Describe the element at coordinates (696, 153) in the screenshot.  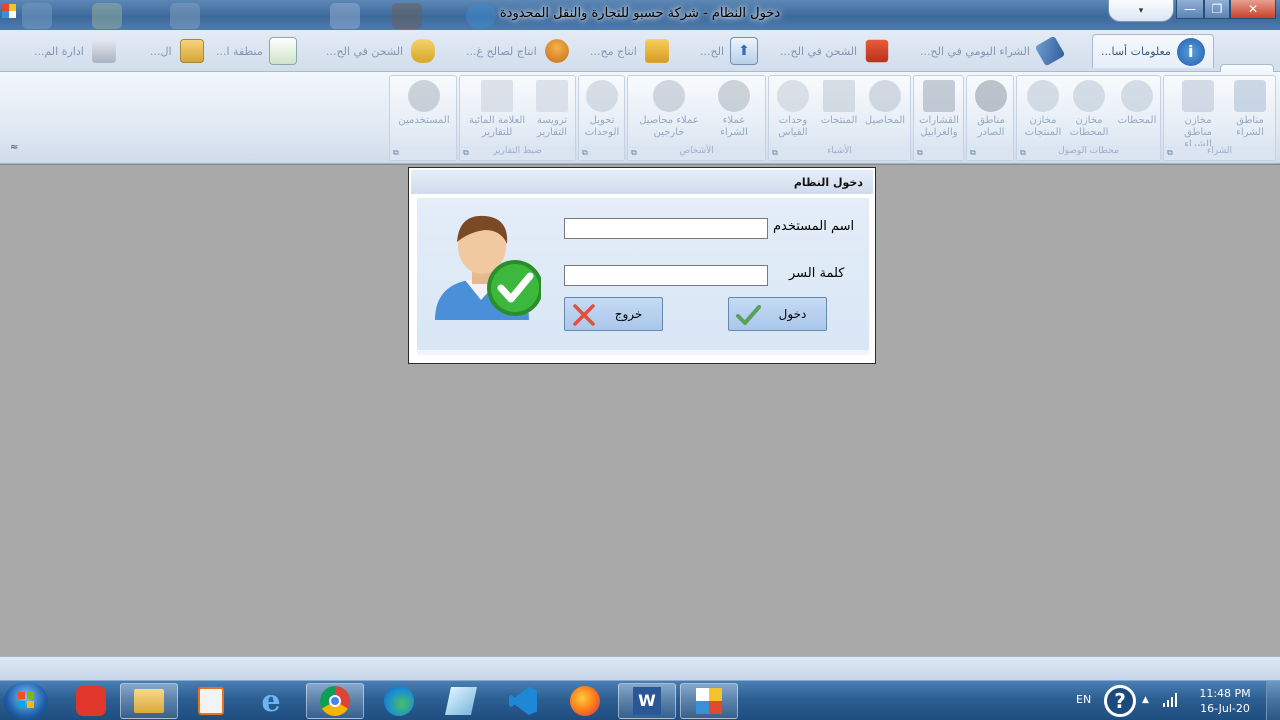
I see `ribbon-group-label: الأشخاص` at that location.